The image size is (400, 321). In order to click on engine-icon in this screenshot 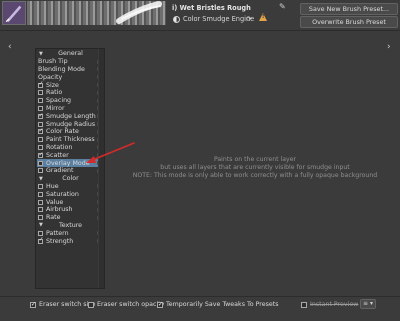, I will do `click(176, 19)`.